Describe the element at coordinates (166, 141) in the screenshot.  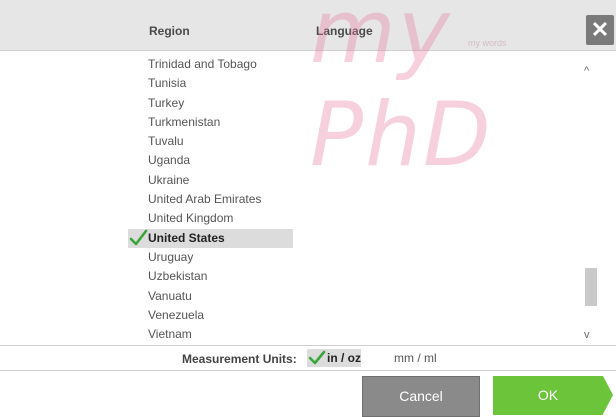
I see `region-label: Tuvalu` at that location.